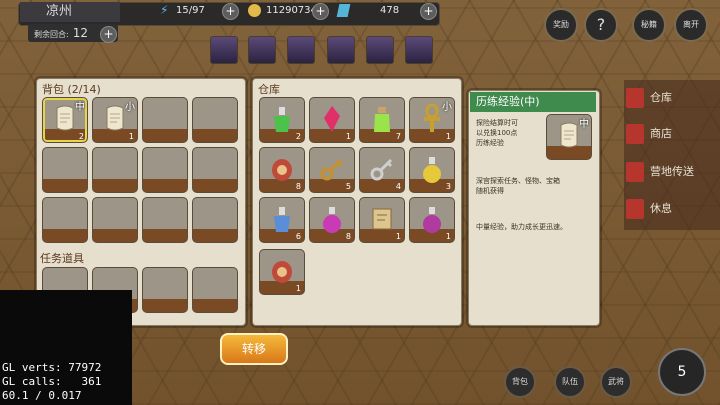 This screenshot has width=720, height=405. I want to click on ankh-icon, so click(432, 118).